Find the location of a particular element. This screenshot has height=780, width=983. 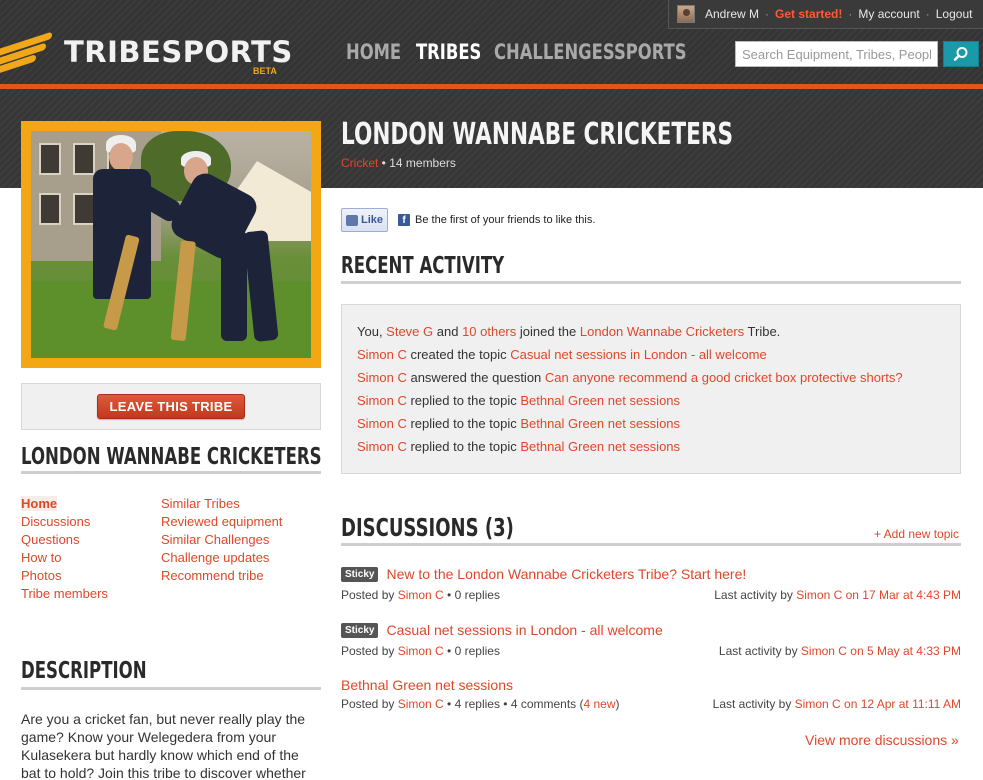

view-more-discussions-link: View more discussions » is located at coordinates (882, 740).